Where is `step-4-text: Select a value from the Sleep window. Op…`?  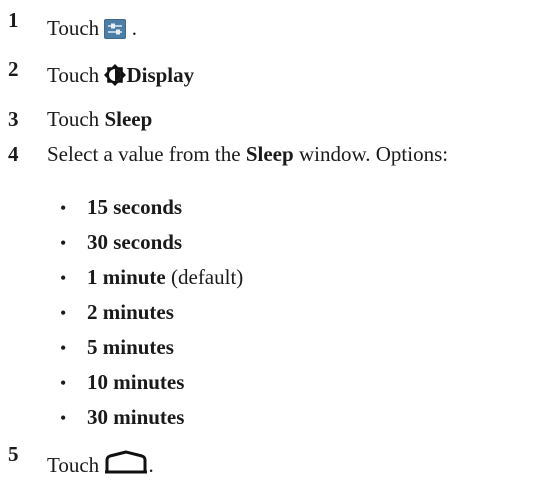
step-4-text: Select a value from the Sleep window. Op… is located at coordinates (247, 154).